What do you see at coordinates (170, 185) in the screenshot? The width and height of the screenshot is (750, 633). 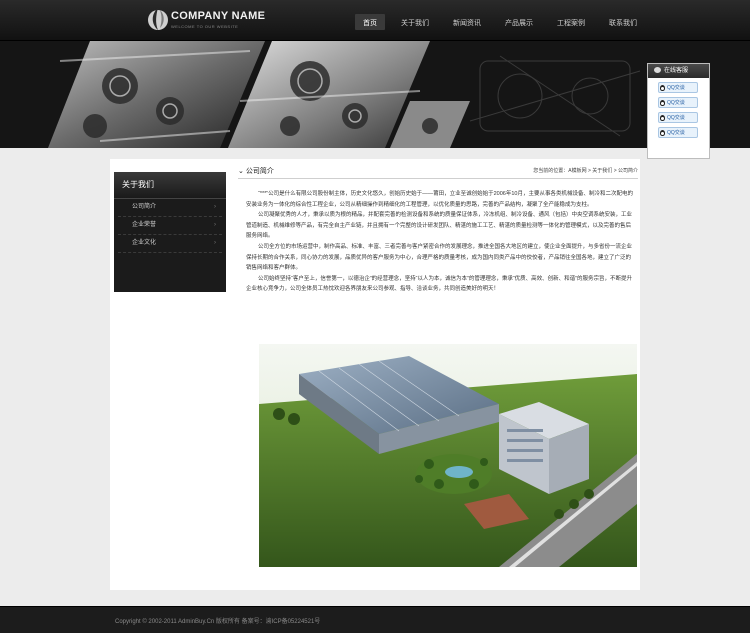 I see `sidebar-title: 关于我们` at bounding box center [170, 185].